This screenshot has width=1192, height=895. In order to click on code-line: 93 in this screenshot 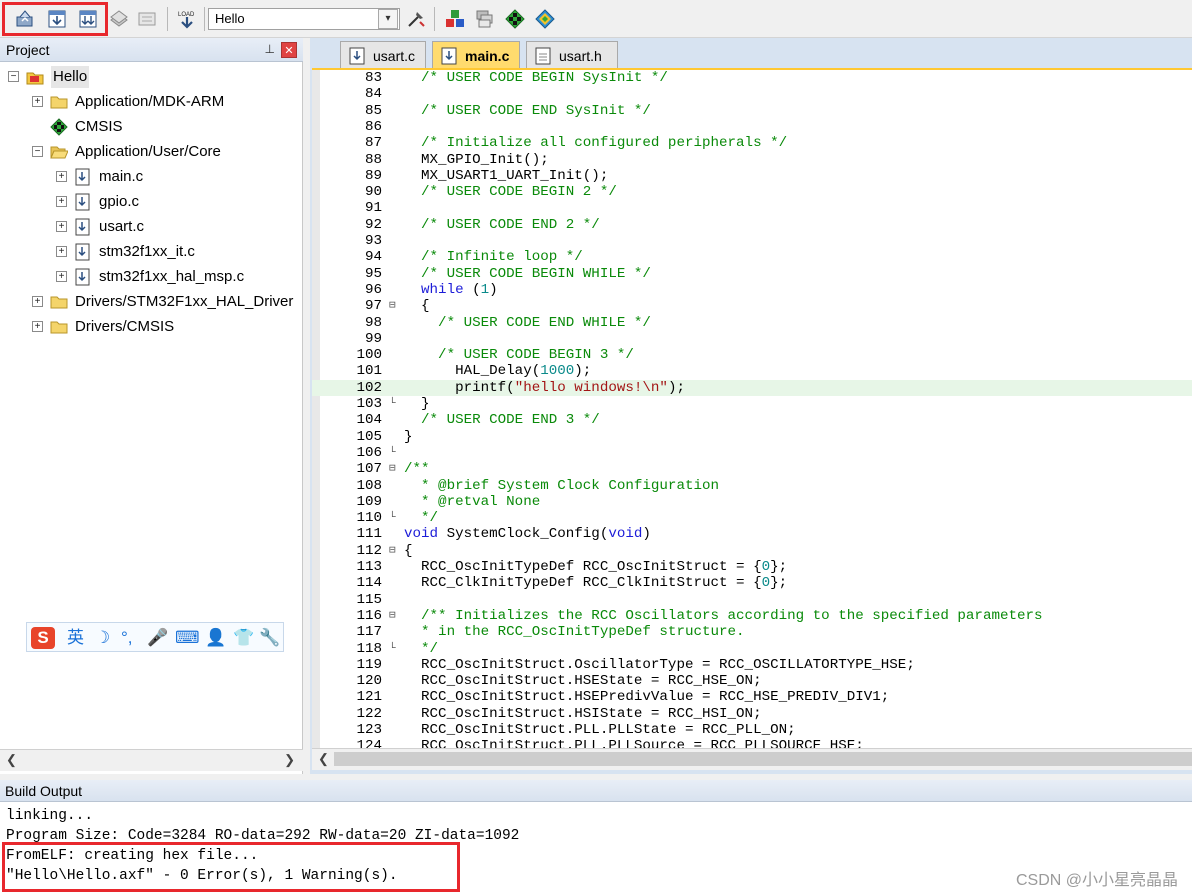, I will do `click(752, 241)`.